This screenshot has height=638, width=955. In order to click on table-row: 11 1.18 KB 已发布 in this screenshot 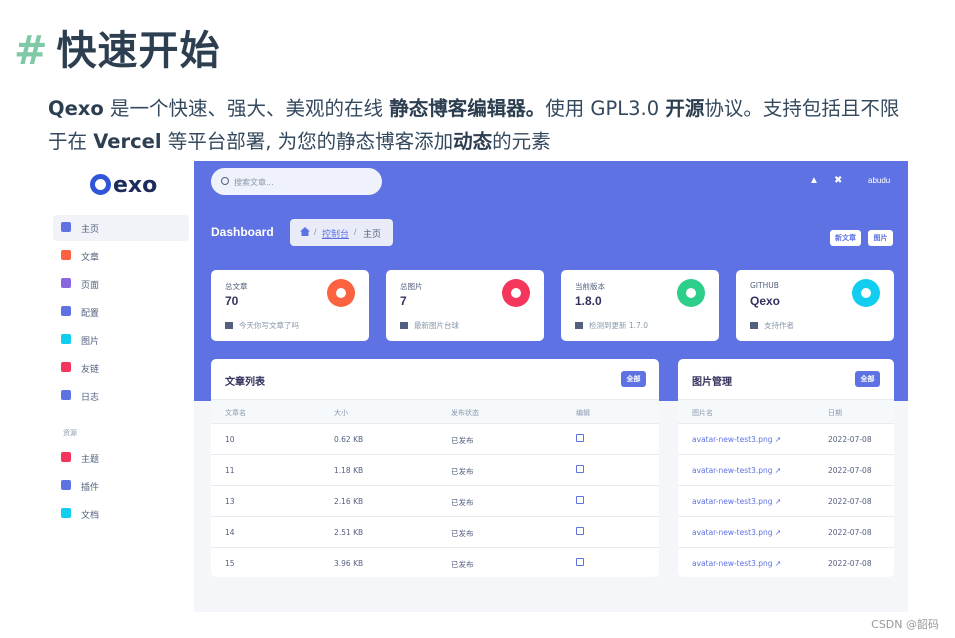, I will do `click(435, 470)`.